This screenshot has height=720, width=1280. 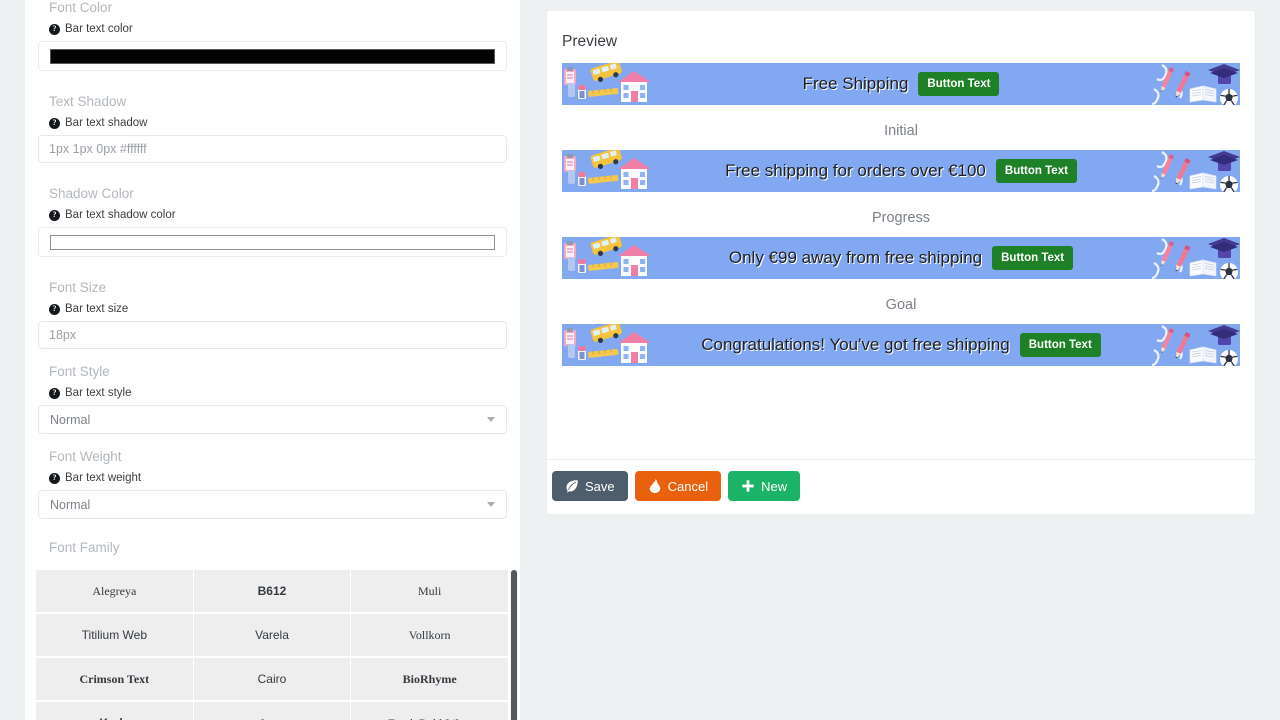 What do you see at coordinates (114, 635) in the screenshot?
I see `font-family-option: Titilium Web` at bounding box center [114, 635].